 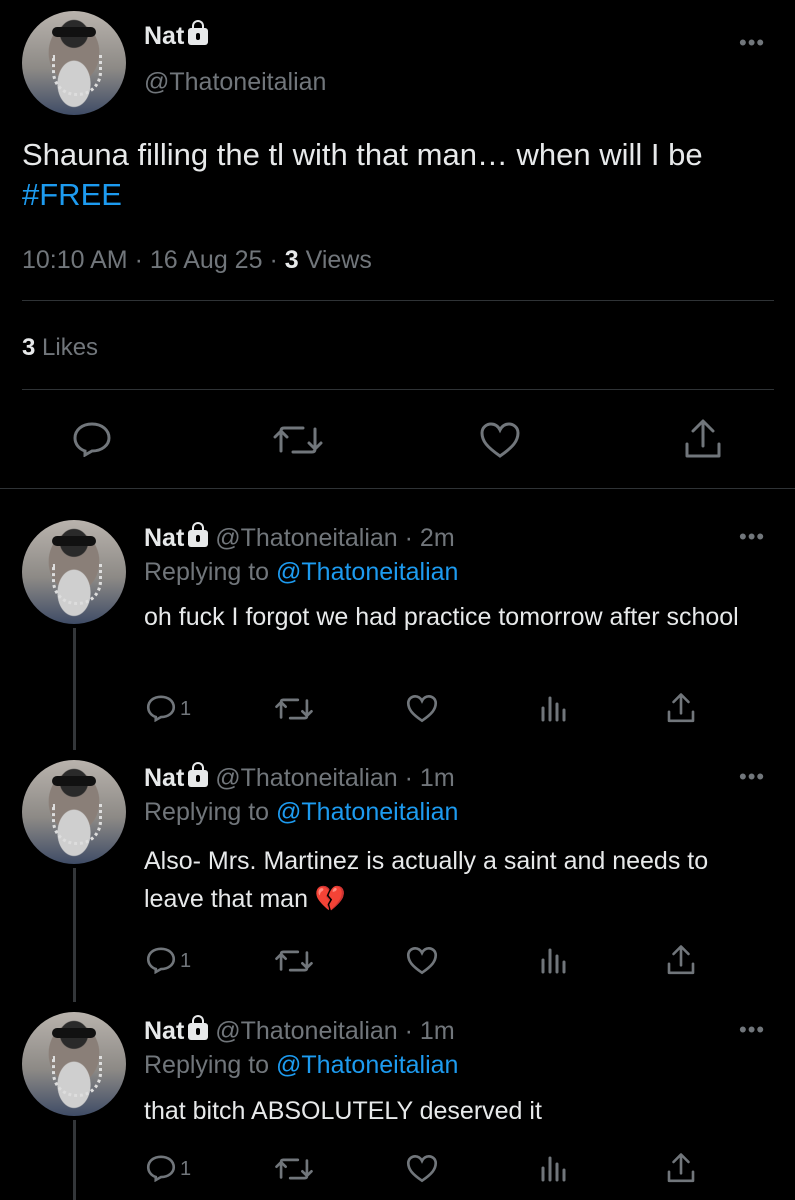 I want to click on main-tweet-author: Nat, so click(x=176, y=35).